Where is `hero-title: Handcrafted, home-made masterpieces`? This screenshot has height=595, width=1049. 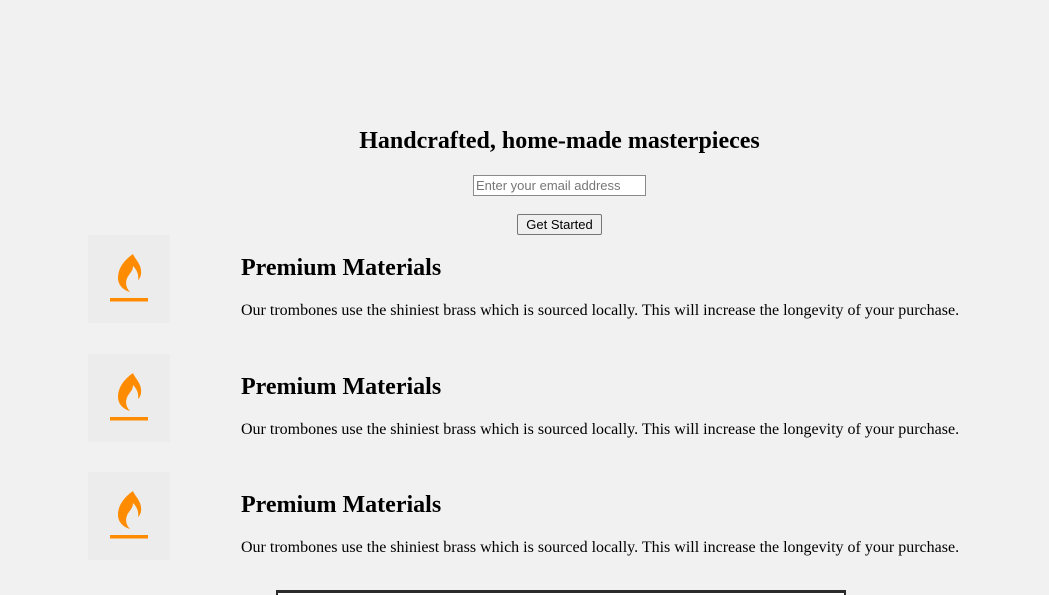
hero-title: Handcrafted, home-made masterpieces is located at coordinates (559, 141).